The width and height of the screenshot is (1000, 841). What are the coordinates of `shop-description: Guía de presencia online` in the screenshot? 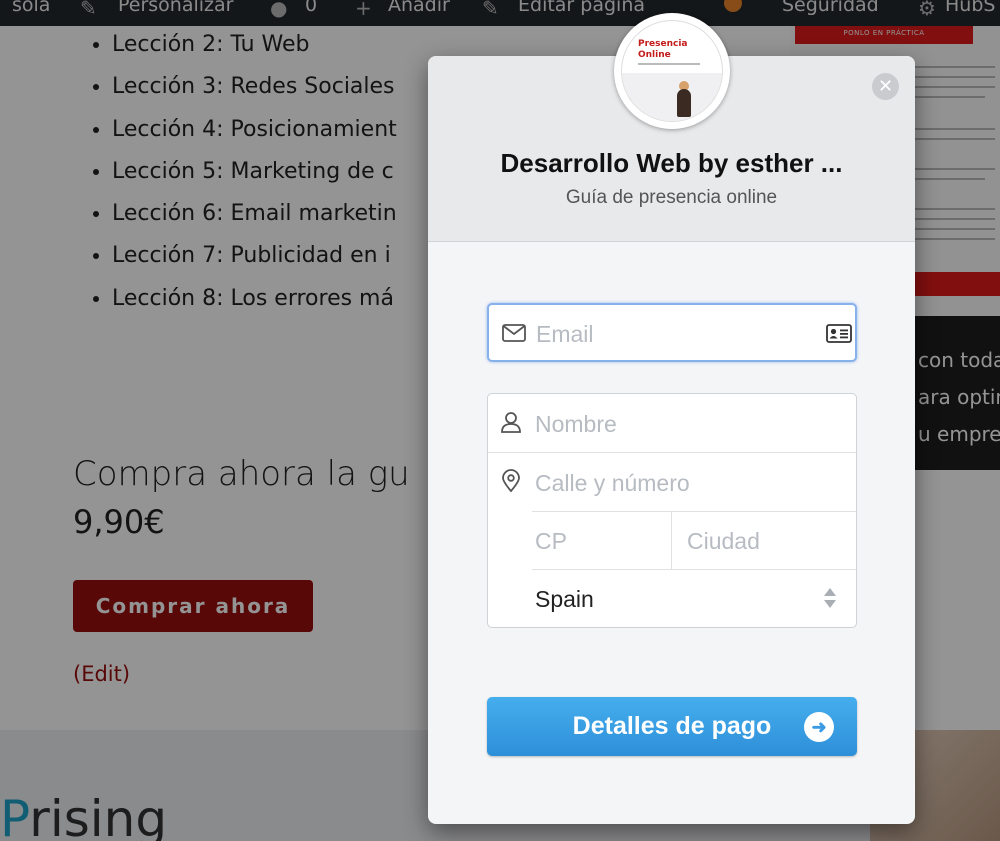 It's located at (671, 197).